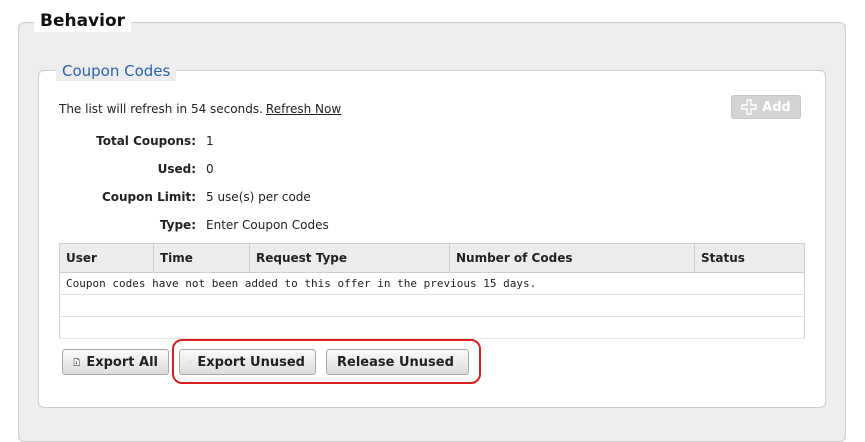 The width and height of the screenshot is (865, 442). I want to click on behavior-title: Behavior, so click(83, 21).